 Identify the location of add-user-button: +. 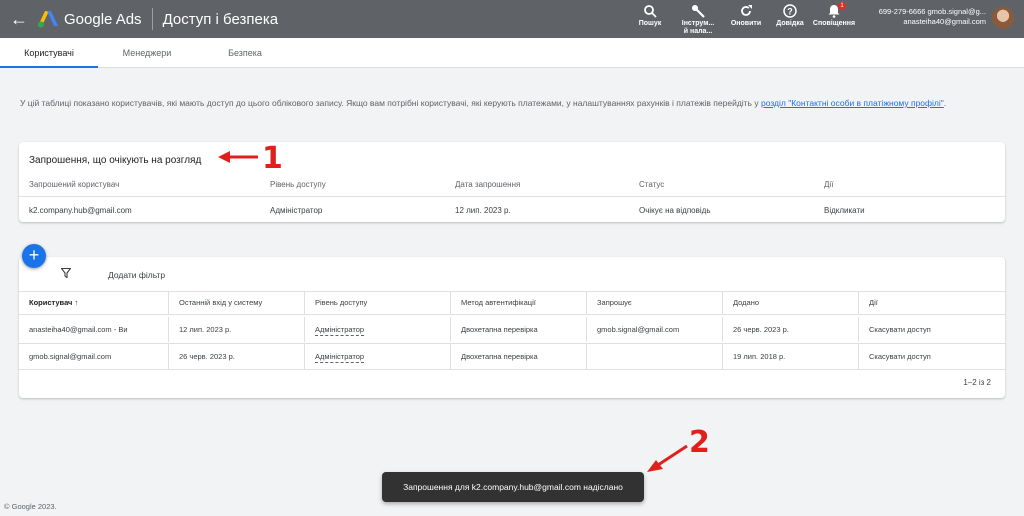
(34, 256).